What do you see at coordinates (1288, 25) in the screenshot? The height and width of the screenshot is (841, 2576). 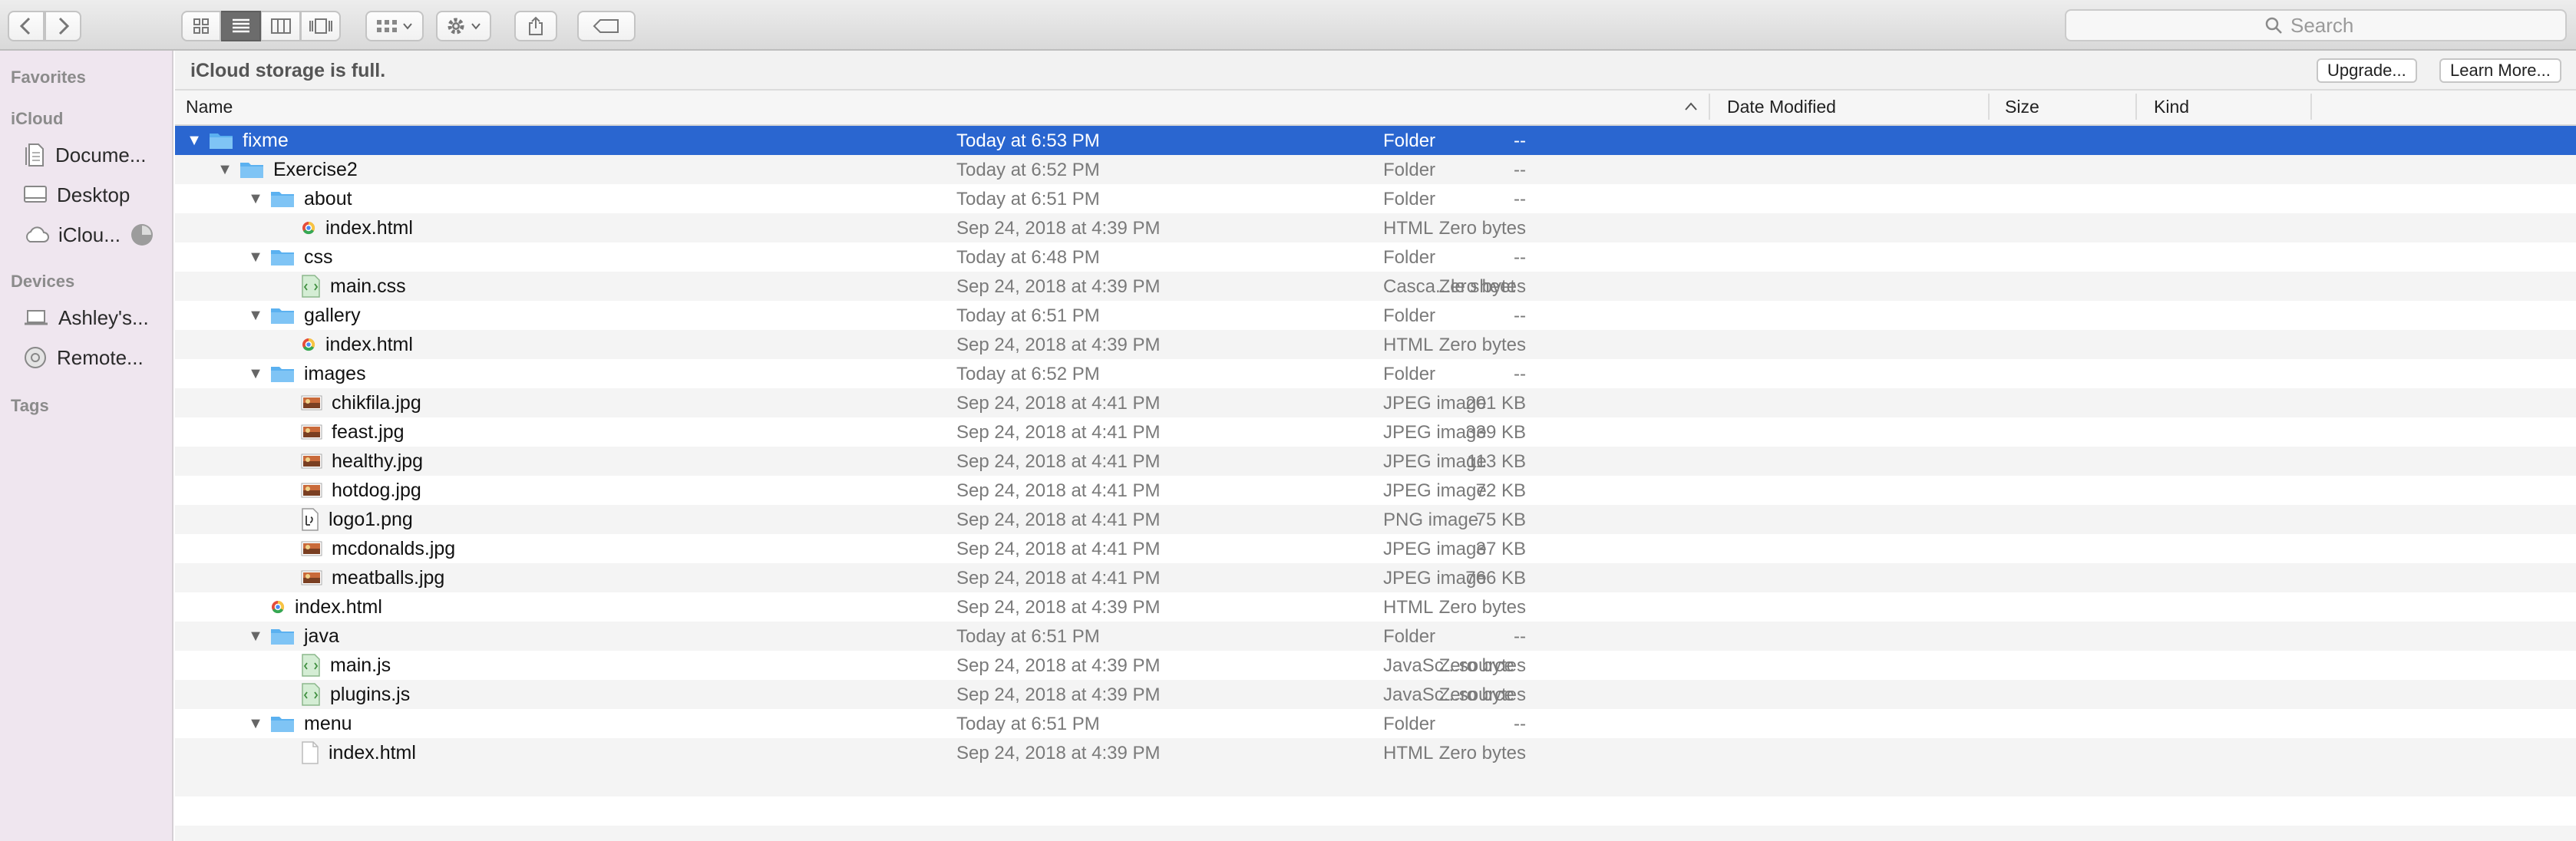 I see `toolbar` at bounding box center [1288, 25].